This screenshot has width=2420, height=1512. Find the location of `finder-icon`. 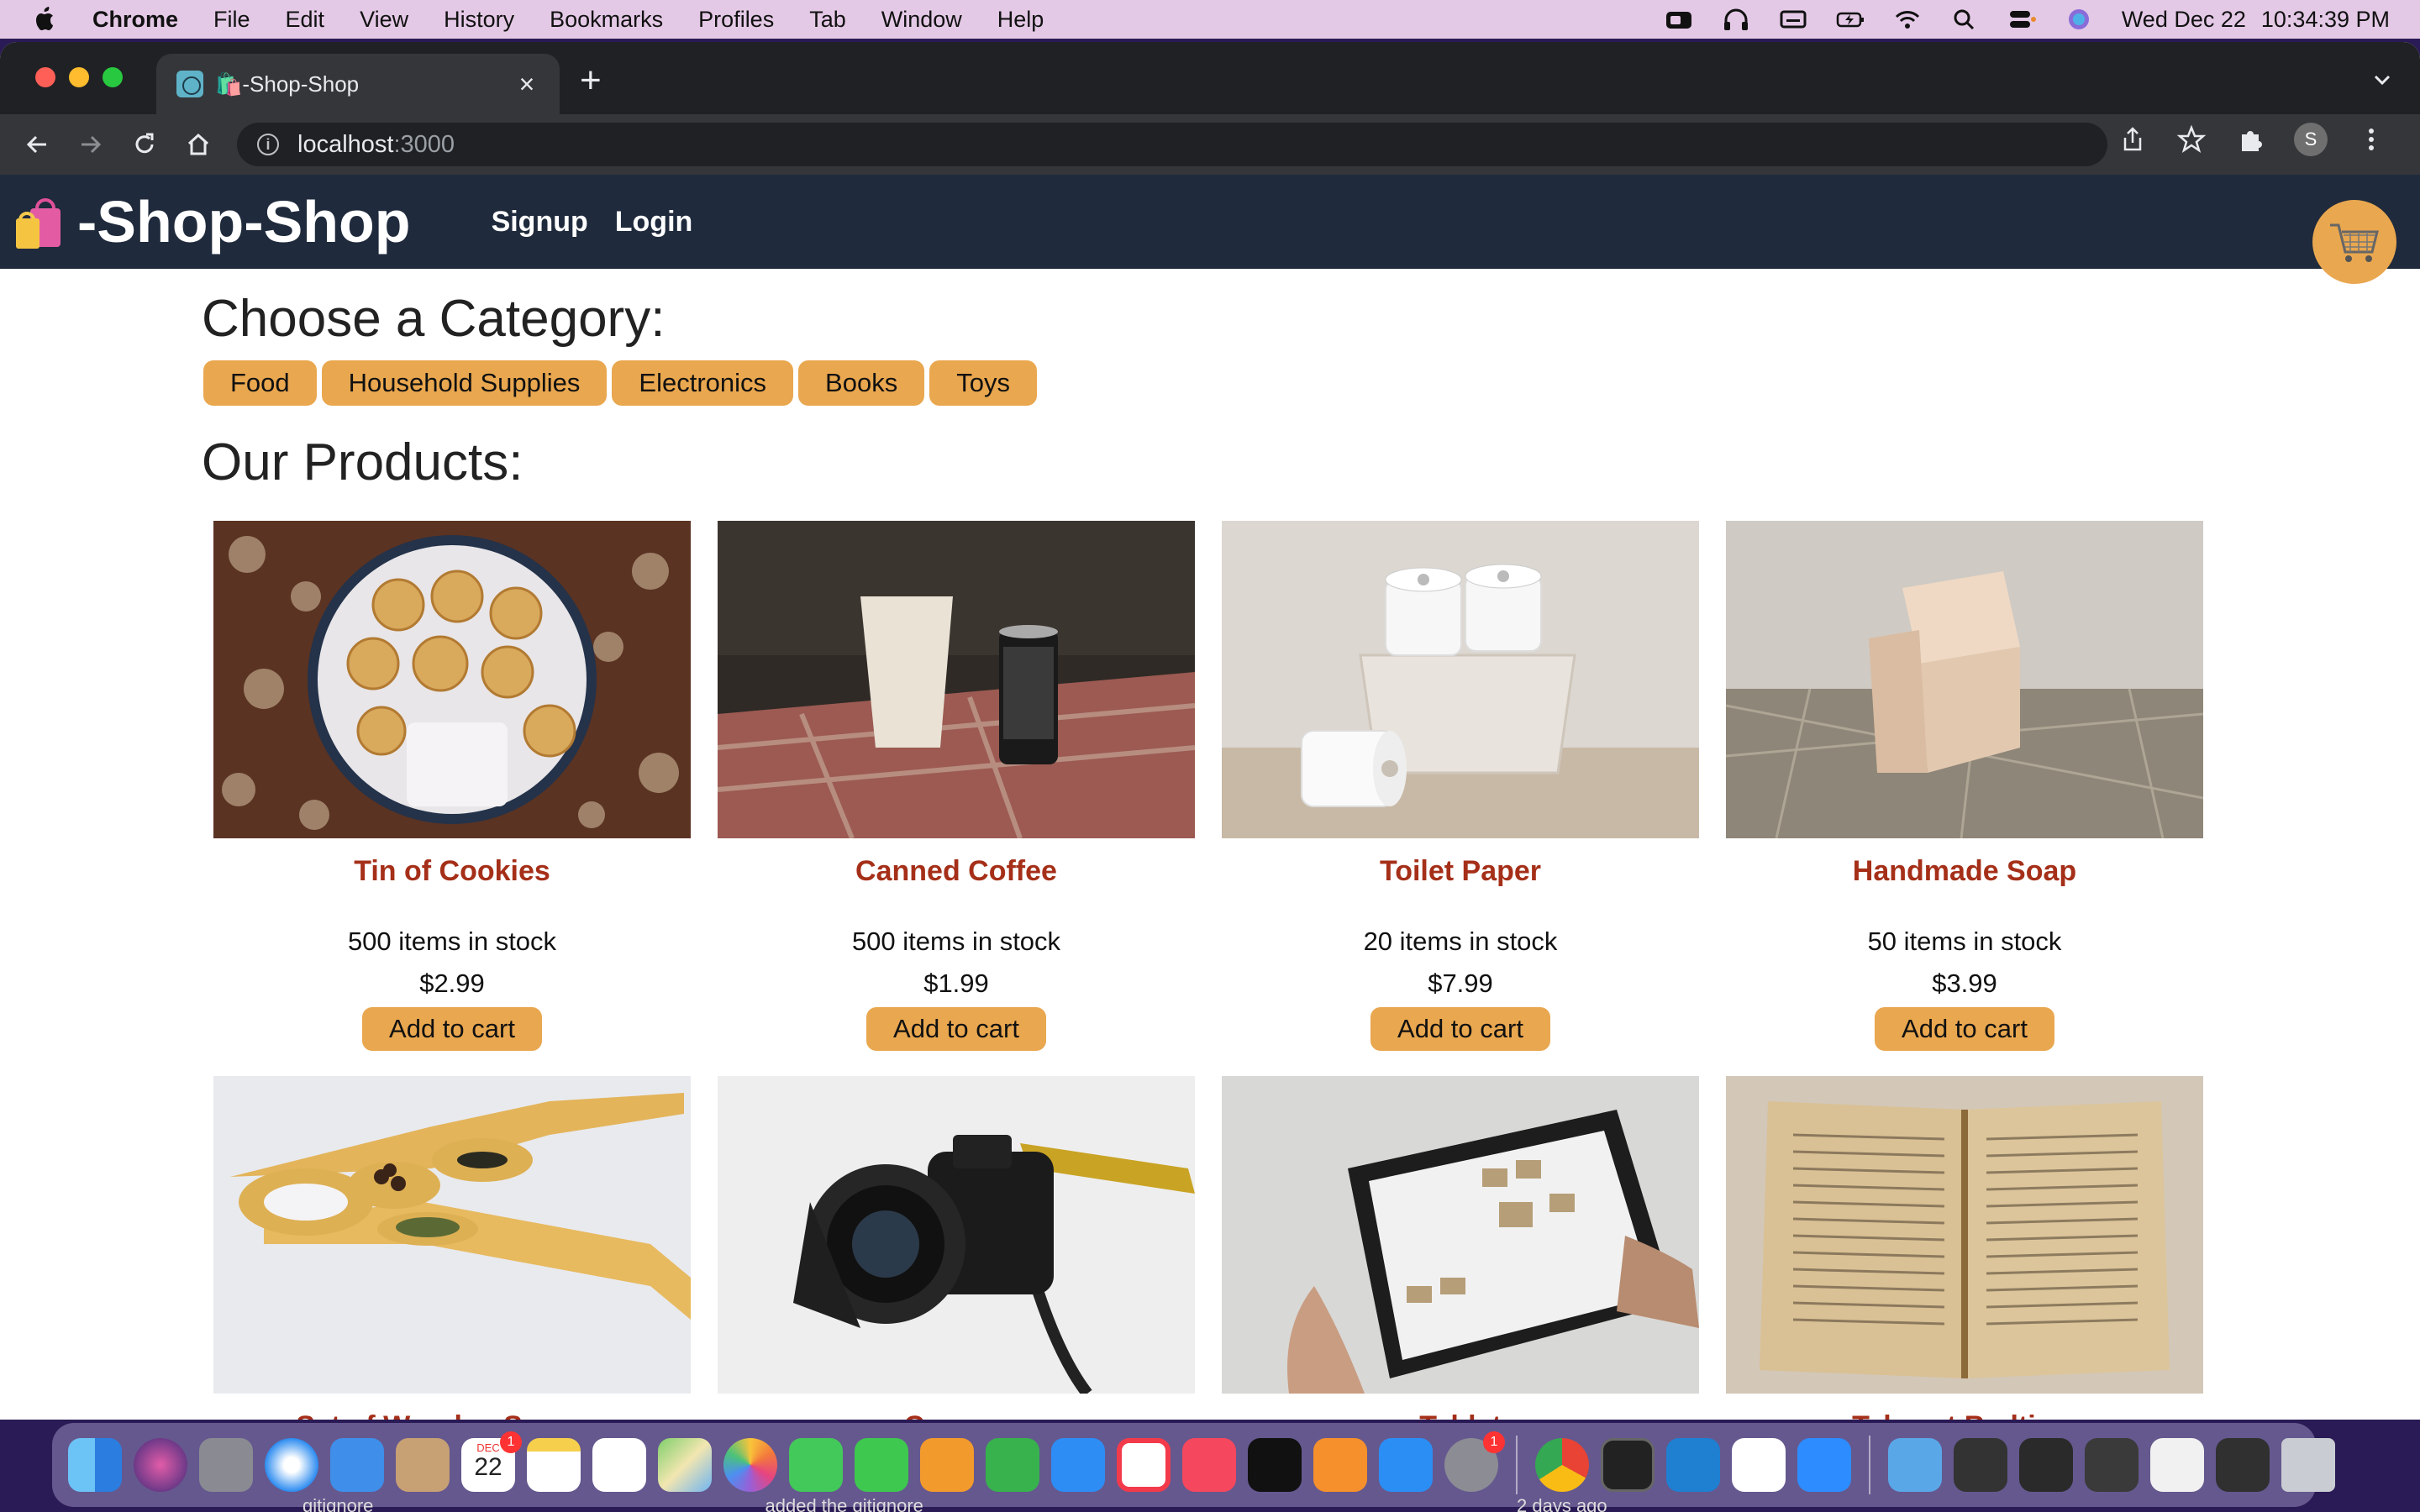

finder-icon is located at coordinates (95, 1465).